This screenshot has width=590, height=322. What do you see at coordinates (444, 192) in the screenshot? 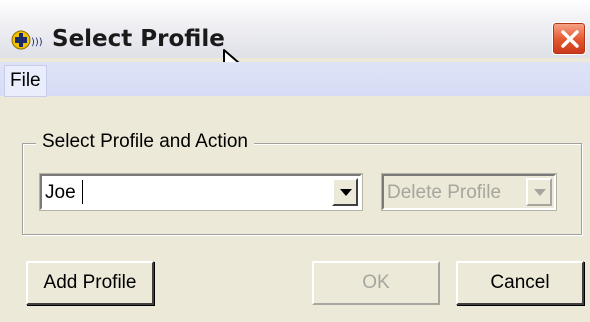
I see `action-select-value: Delete Profile` at bounding box center [444, 192].